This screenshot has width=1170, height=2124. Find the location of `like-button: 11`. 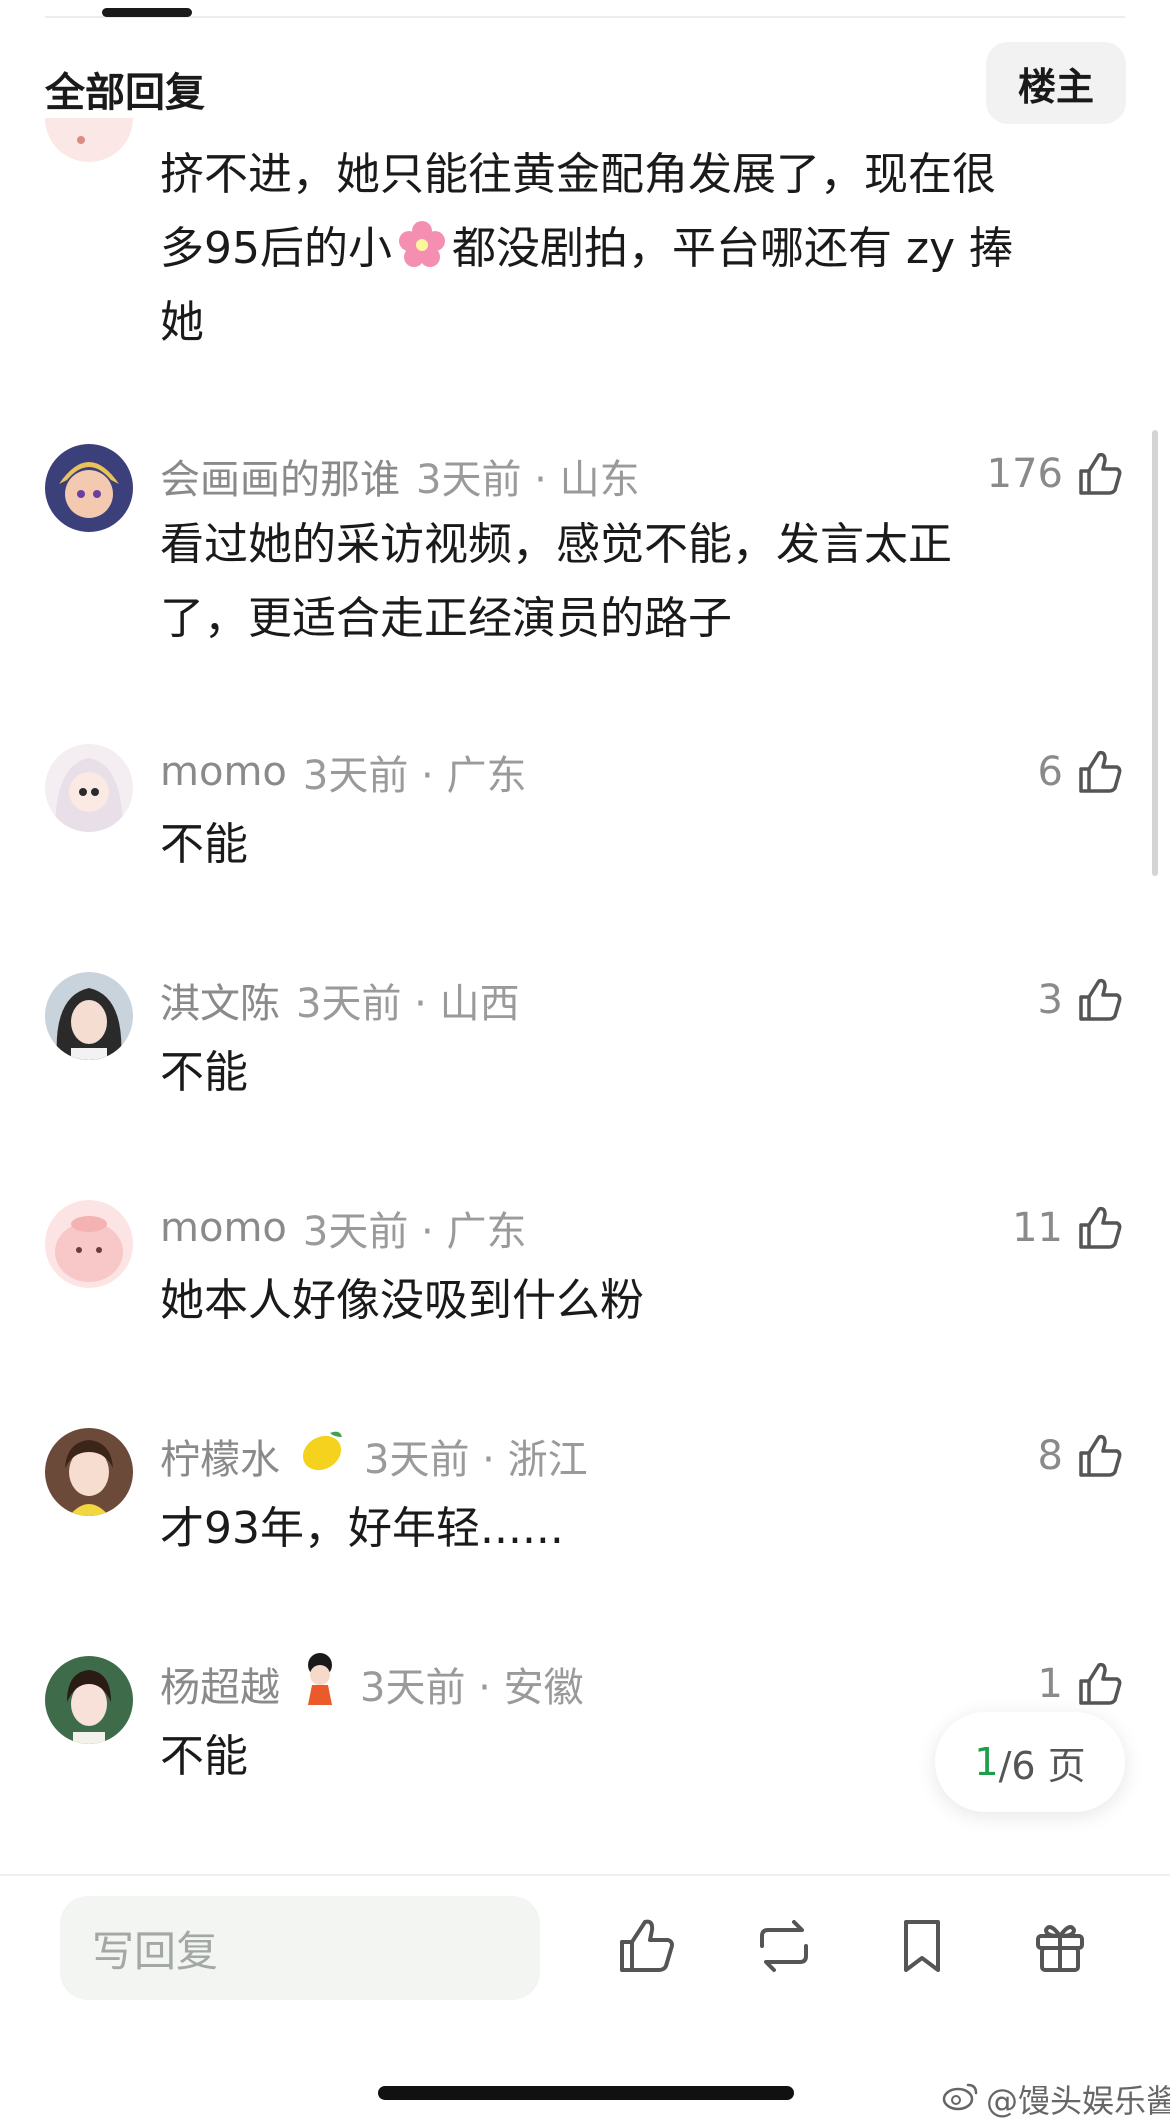

like-button: 11 is located at coordinates (1068, 1228).